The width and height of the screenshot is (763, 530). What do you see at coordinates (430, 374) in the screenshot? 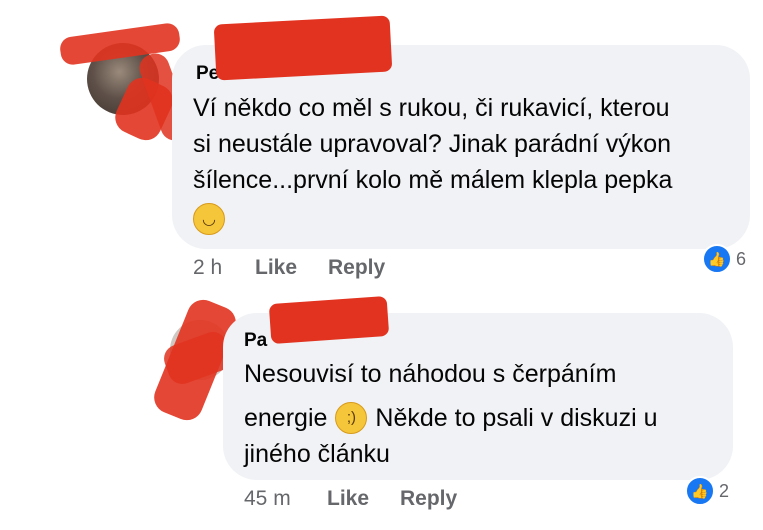
I see `comment-text-line: Nesouvisí to náhodou s čerpáním` at bounding box center [430, 374].